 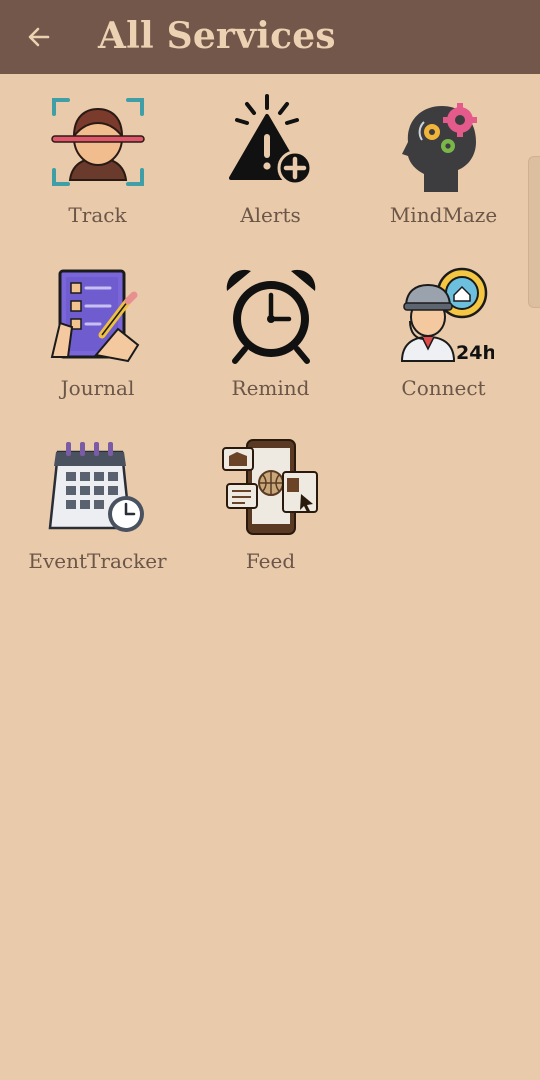 What do you see at coordinates (217, 36) in the screenshot?
I see `page-title: All Services` at bounding box center [217, 36].